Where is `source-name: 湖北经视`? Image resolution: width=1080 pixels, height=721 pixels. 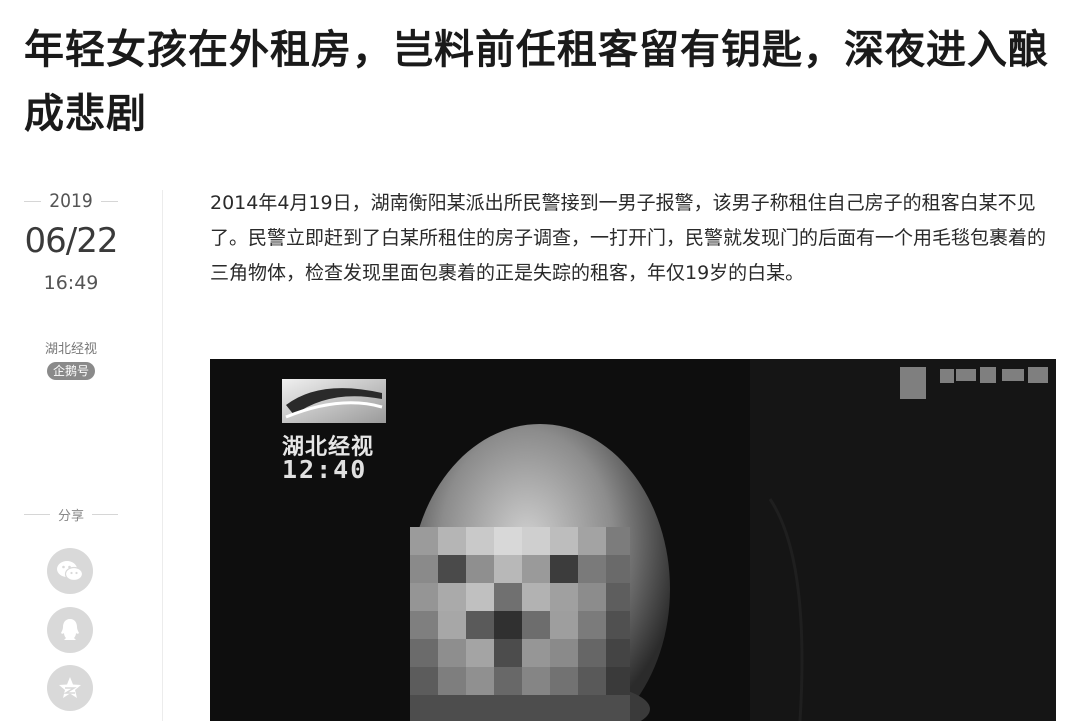 source-name: 湖北经视 is located at coordinates (71, 350).